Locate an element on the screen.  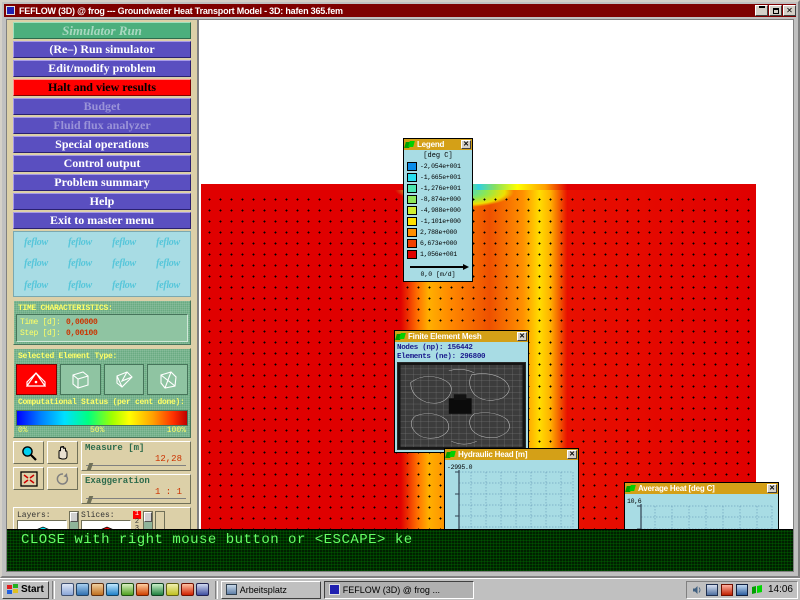
element-type-pyramid-button is located at coordinates (124, 379).